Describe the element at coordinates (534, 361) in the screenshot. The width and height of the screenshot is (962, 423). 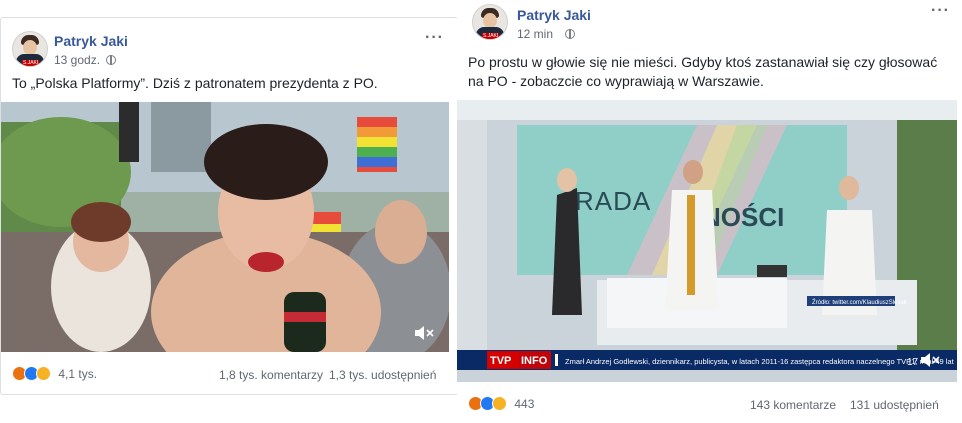
I see `tvp-info: INFO` at that location.